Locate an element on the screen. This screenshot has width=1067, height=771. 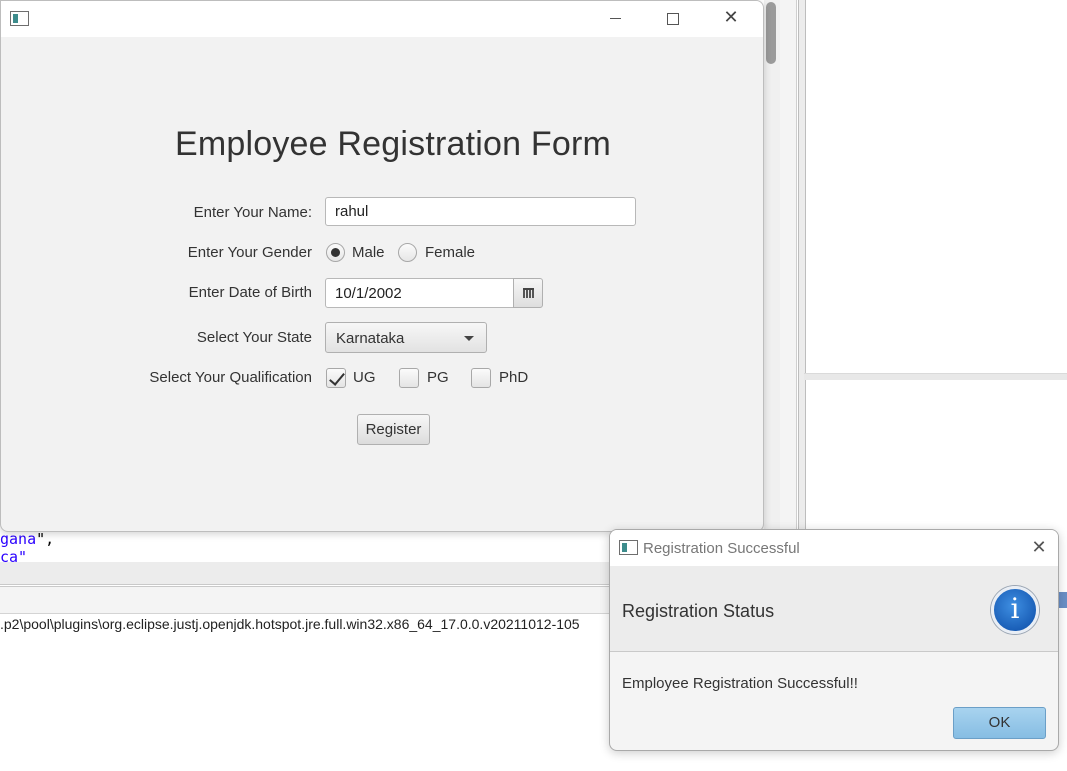
ide-console-toolbar is located at coordinates (305, 573).